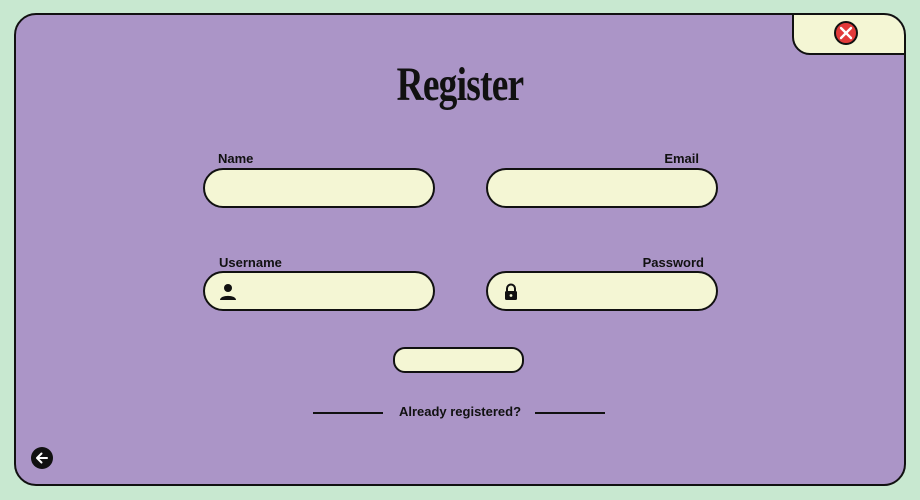  I want to click on email-label: Email, so click(681, 158).